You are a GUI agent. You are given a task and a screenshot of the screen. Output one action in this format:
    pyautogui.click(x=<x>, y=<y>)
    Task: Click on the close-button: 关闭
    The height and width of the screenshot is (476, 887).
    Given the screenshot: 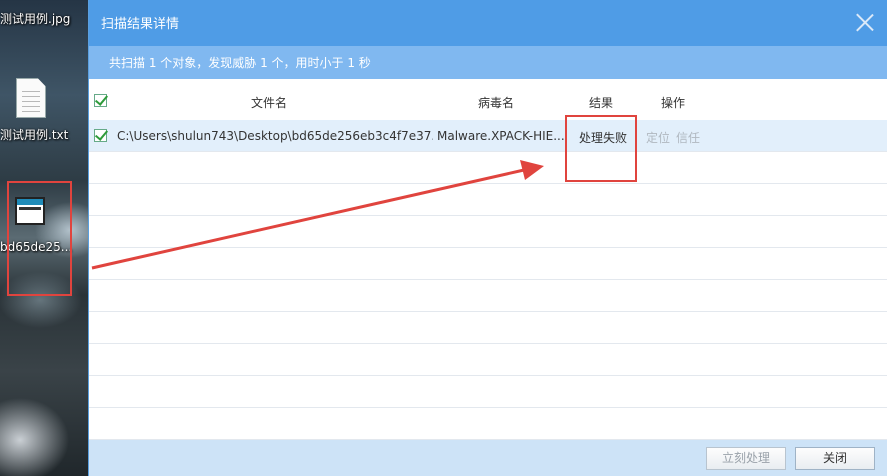 What is the action you would take?
    pyautogui.click(x=835, y=458)
    